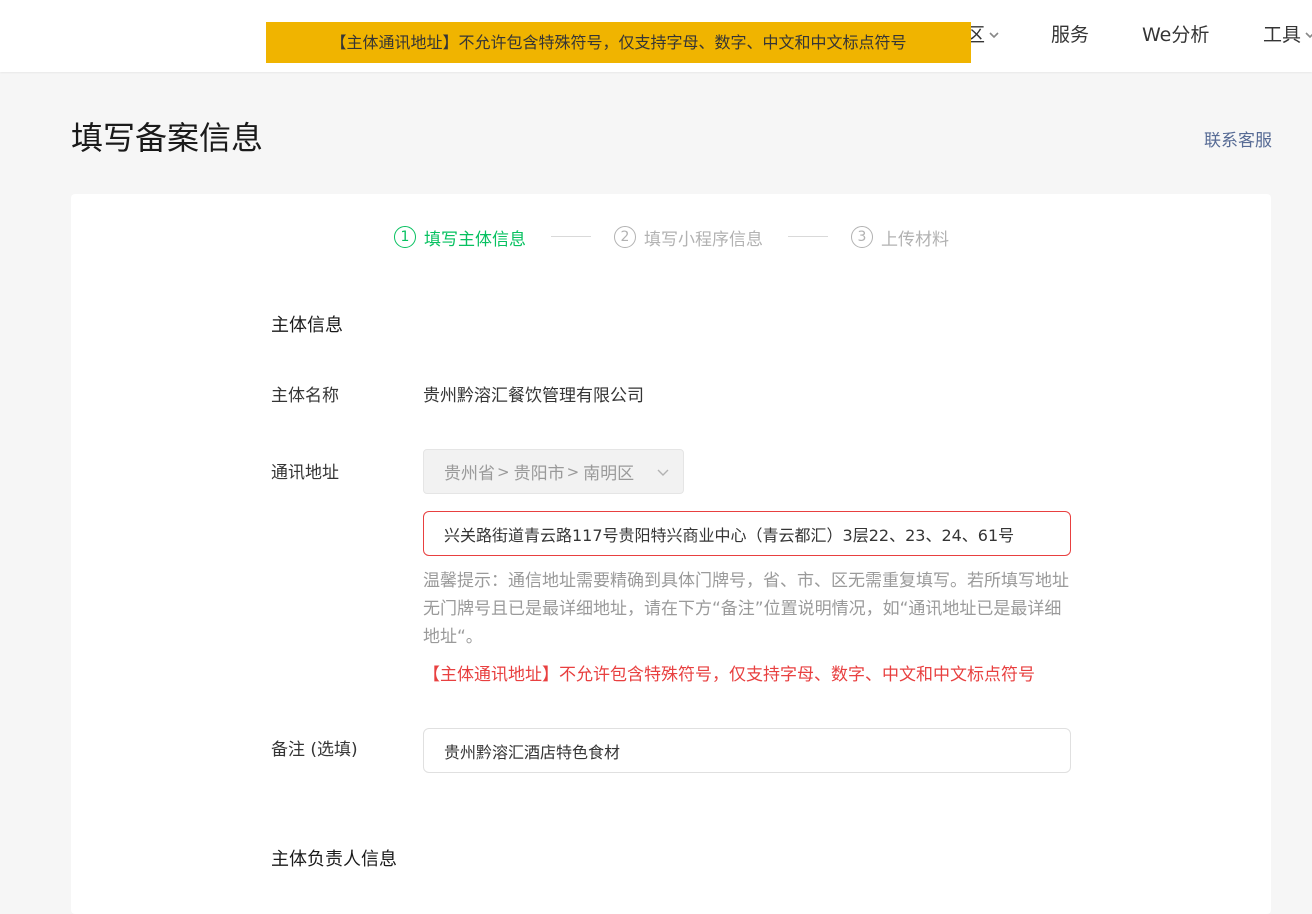  Describe the element at coordinates (334, 859) in the screenshot. I see `owner-section-title: 主体负责人信息` at that location.